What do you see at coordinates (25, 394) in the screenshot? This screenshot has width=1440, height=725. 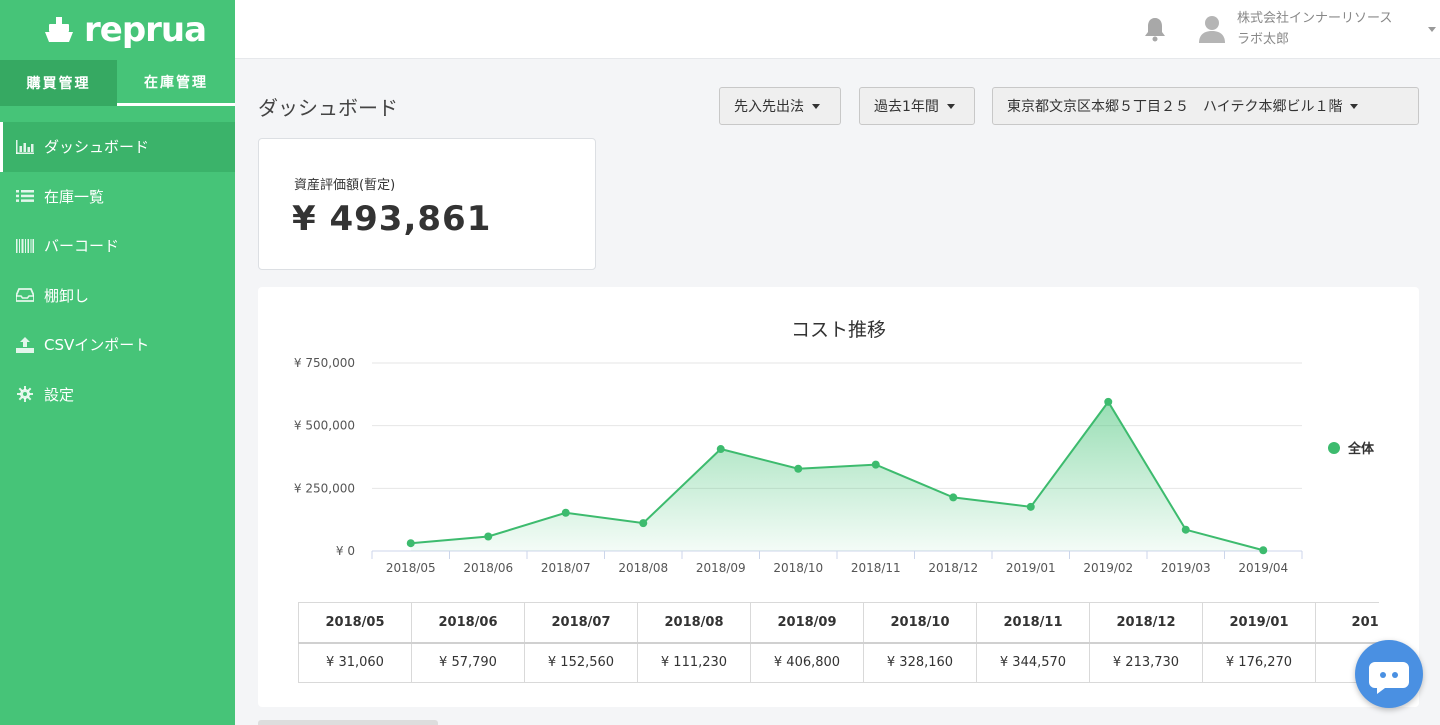 I see `gear-icon` at bounding box center [25, 394].